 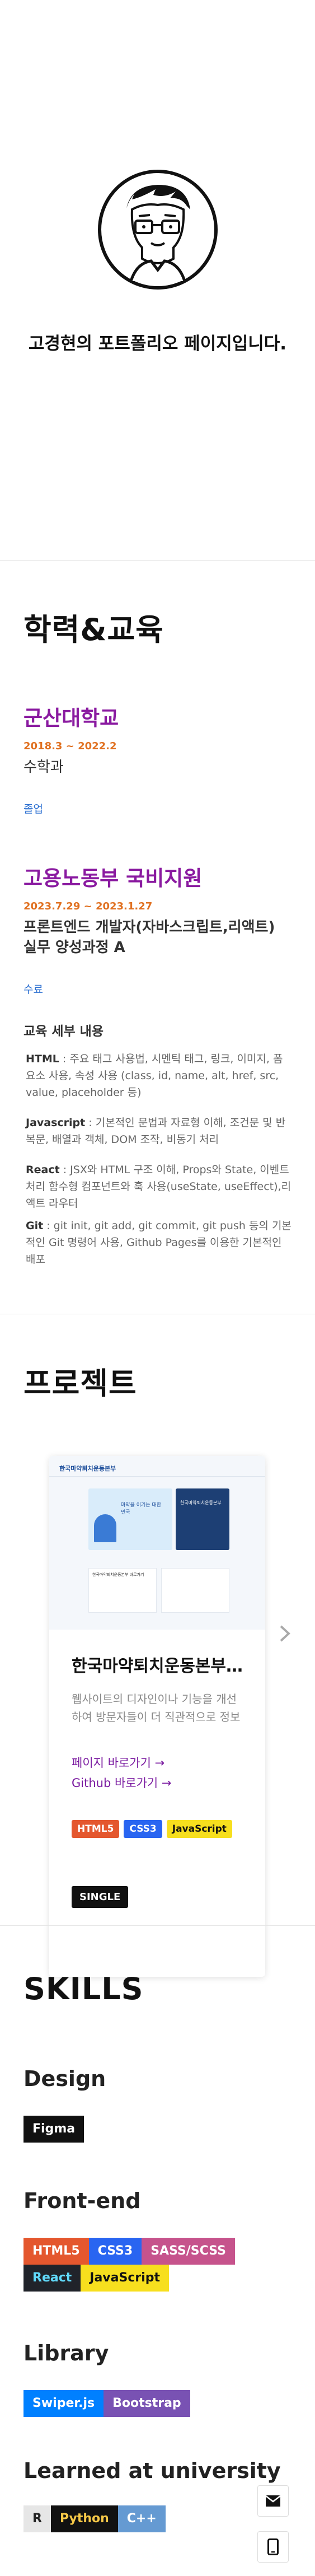 I want to click on skill-group-frontend: Front-end, so click(x=82, y=2201).